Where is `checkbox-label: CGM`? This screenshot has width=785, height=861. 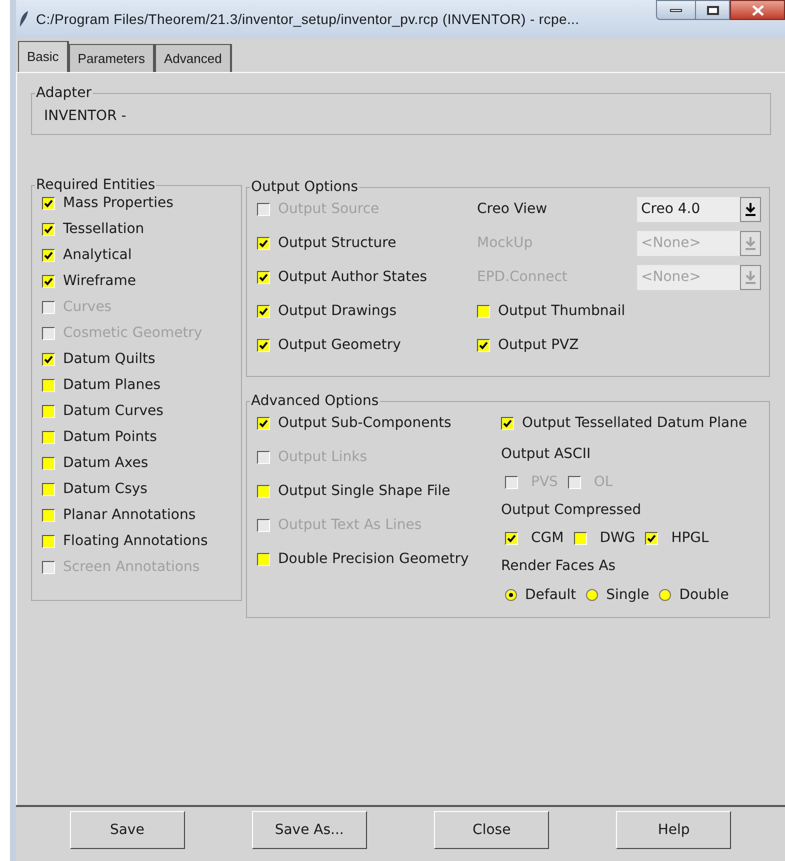
checkbox-label: CGM is located at coordinates (547, 538).